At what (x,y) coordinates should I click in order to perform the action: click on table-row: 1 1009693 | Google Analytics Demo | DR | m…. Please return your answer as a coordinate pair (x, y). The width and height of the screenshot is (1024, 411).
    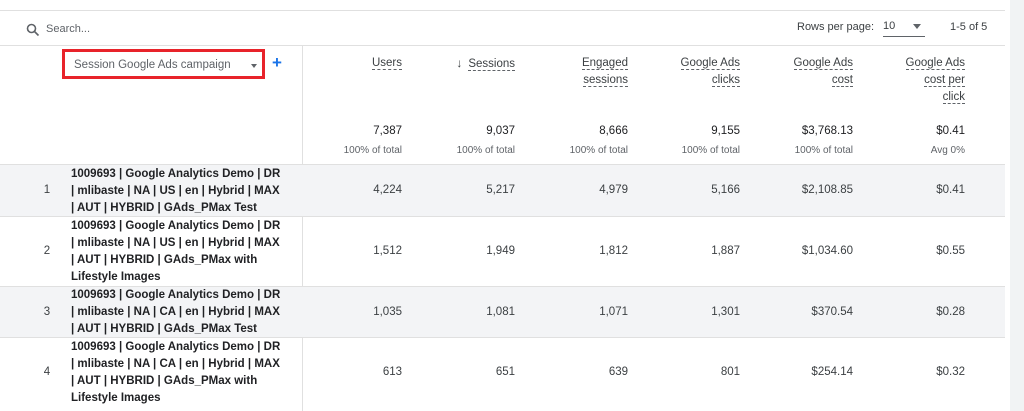
    Looking at the image, I should click on (502, 190).